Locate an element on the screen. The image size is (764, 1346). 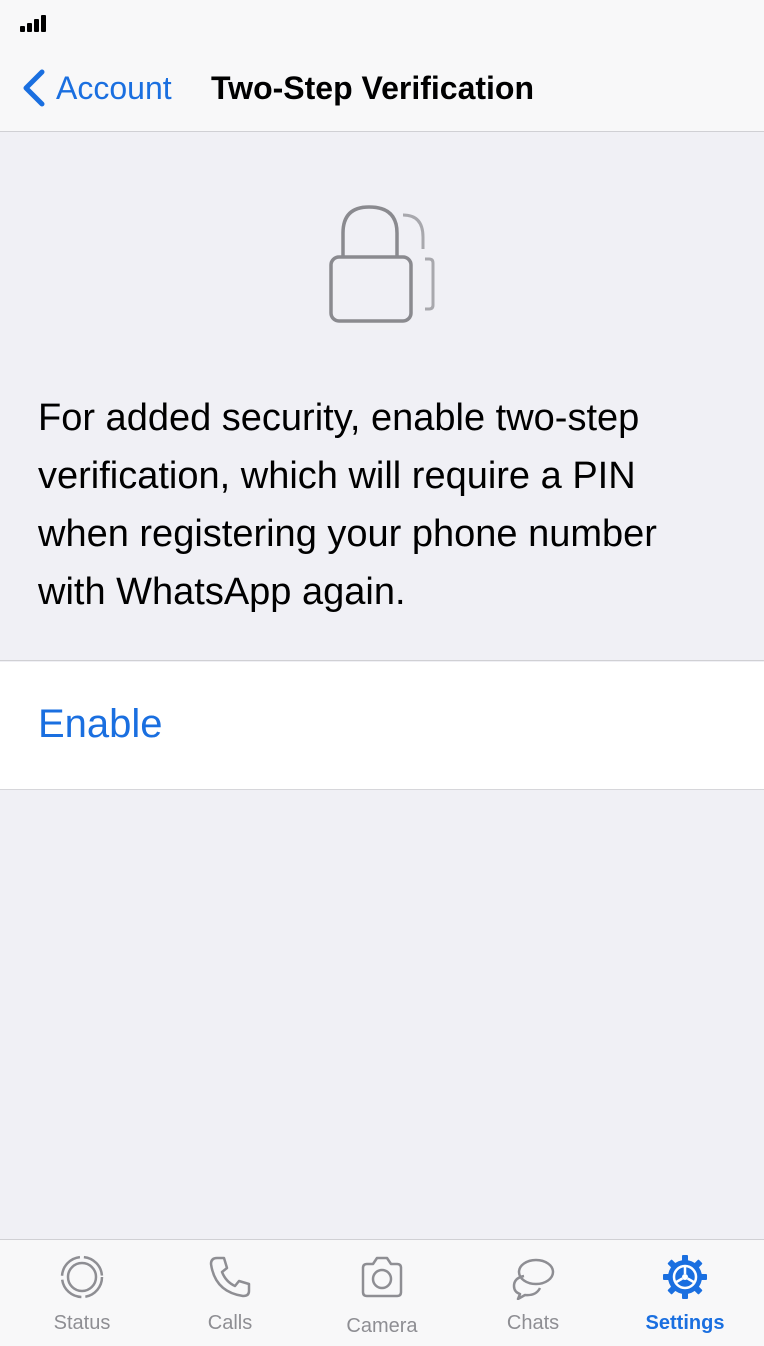
status-icon is located at coordinates (82, 1277).